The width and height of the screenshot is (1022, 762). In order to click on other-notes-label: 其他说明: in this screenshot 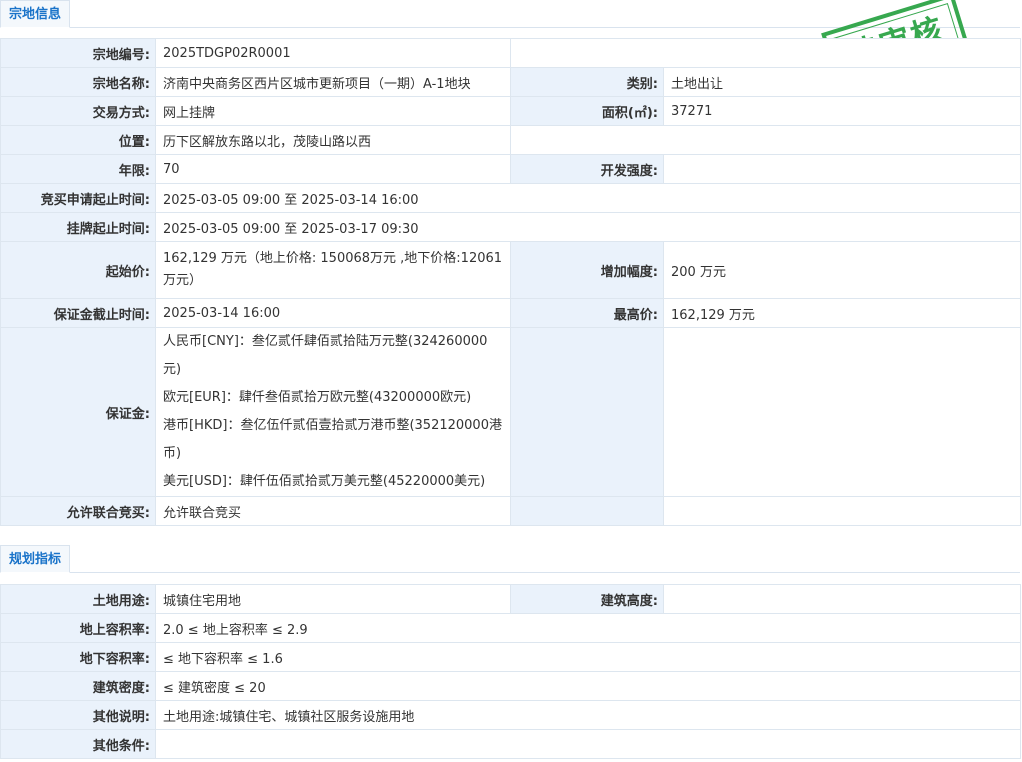, I will do `click(78, 715)`.